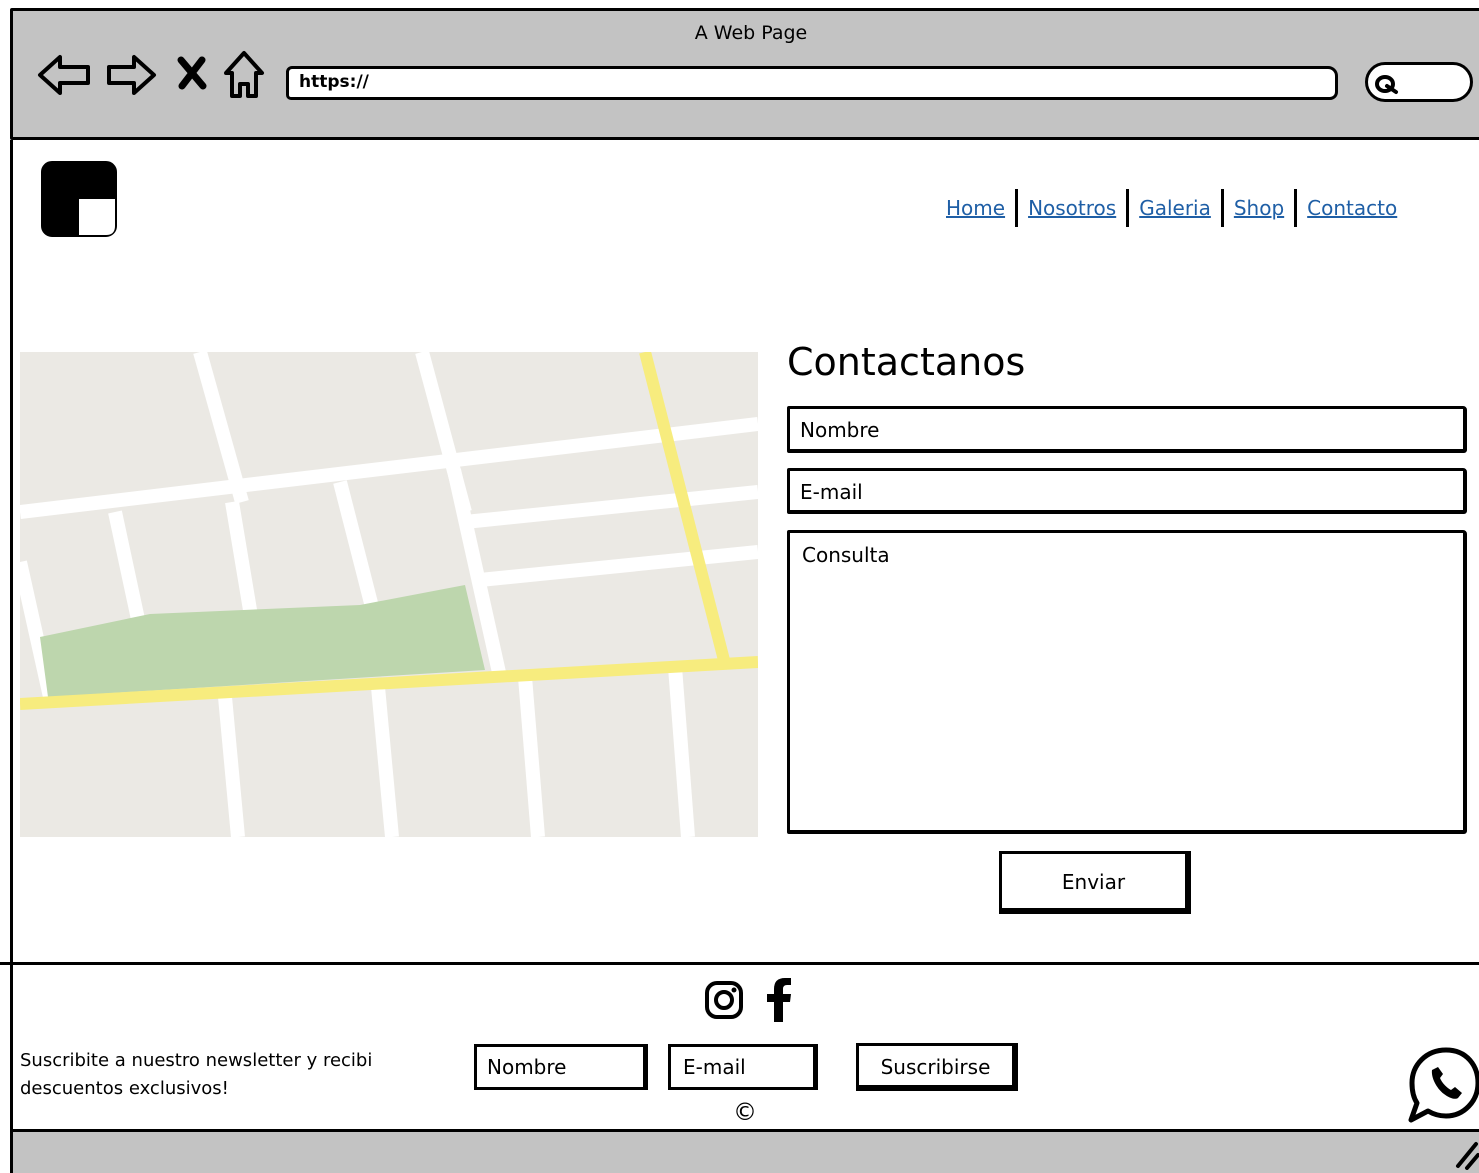  Describe the element at coordinates (748, 1000) in the screenshot. I see `social-links` at that location.